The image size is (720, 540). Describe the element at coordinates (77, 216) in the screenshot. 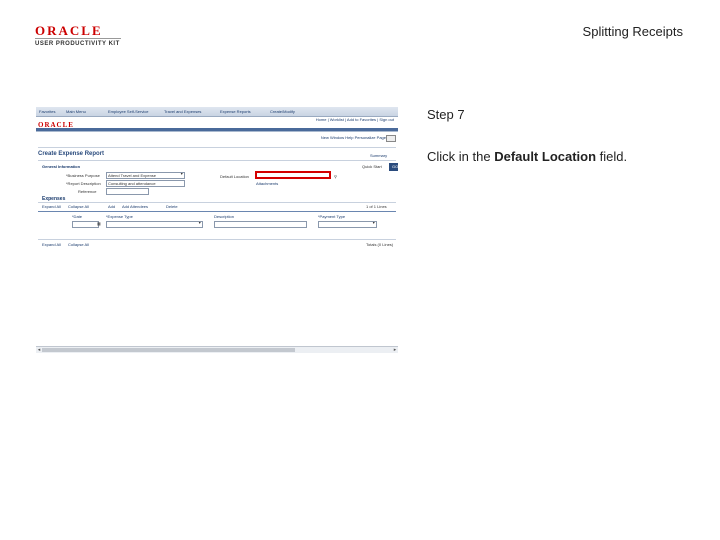

I see `column-date: *Date` at that location.